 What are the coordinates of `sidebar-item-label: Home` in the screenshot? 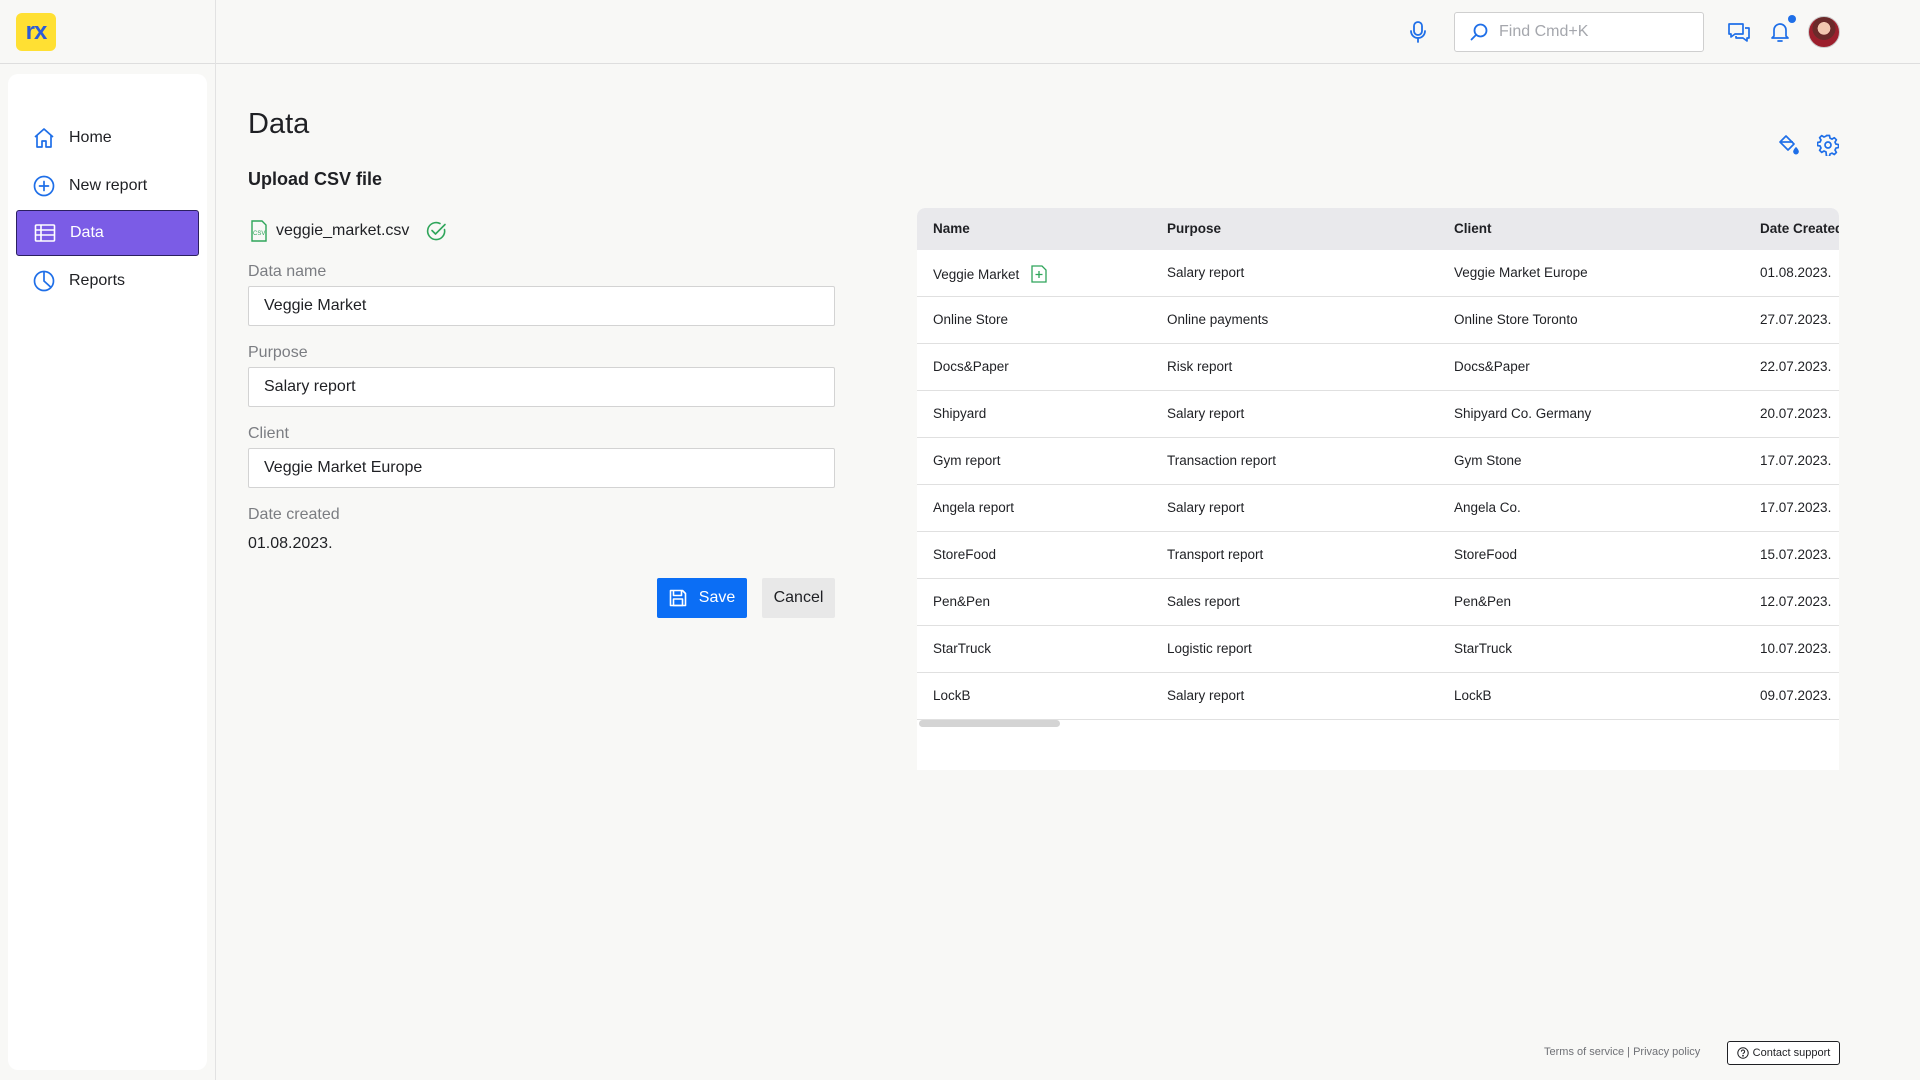 It's located at (90, 137).